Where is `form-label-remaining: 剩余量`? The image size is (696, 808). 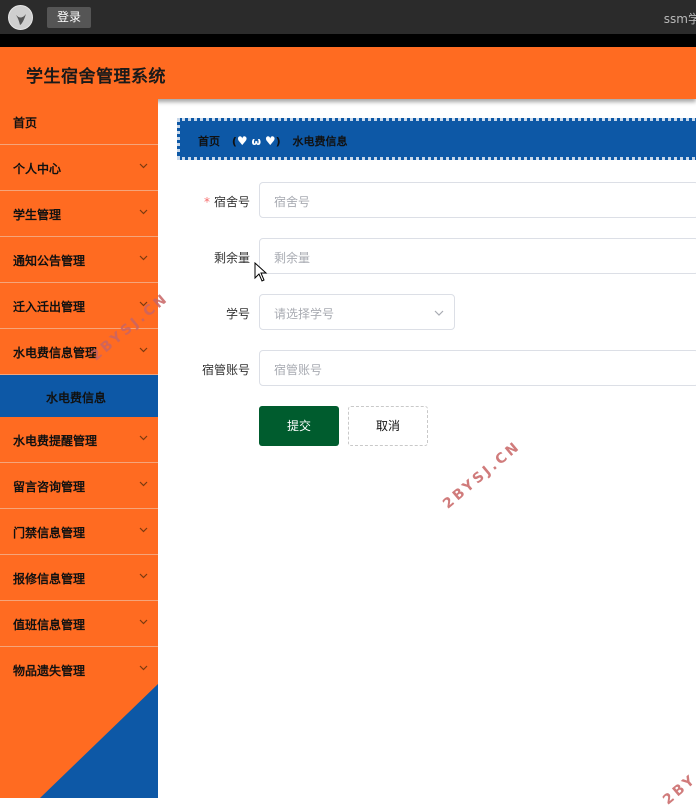
form-label-remaining: 剩余量 is located at coordinates (205, 256).